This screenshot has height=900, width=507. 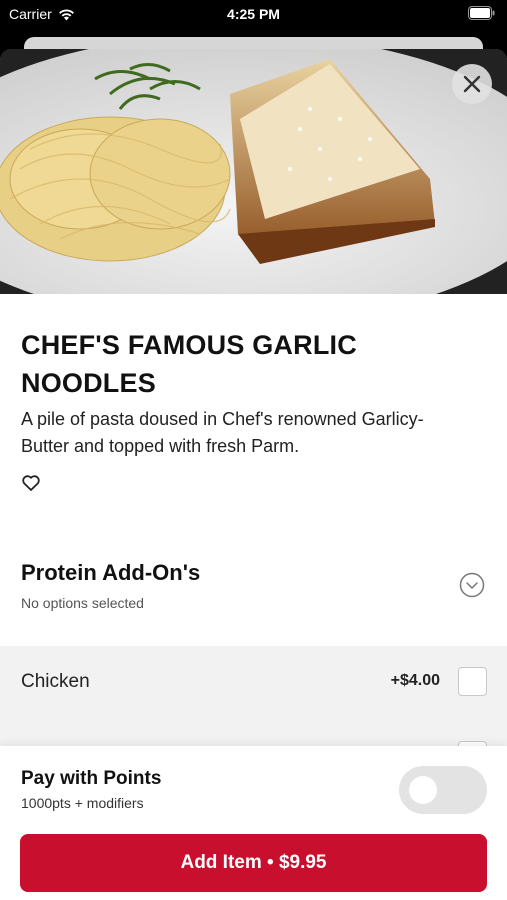 I want to click on option-checkbox, so click(x=472, y=681).